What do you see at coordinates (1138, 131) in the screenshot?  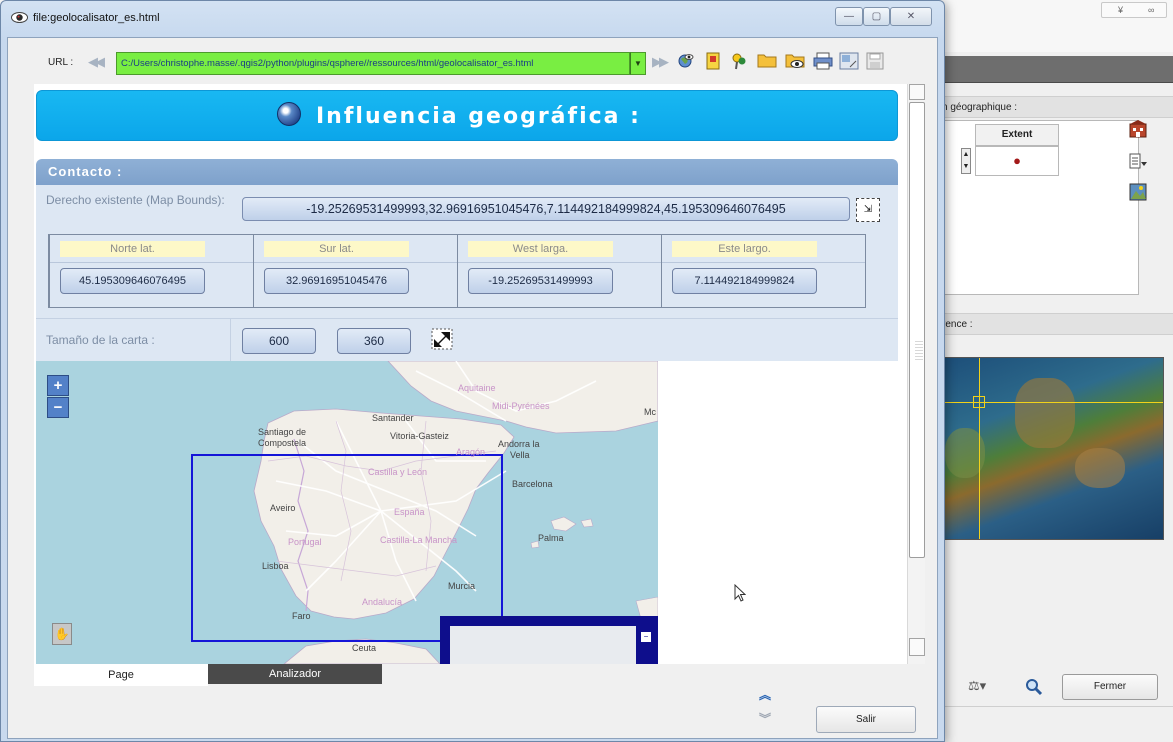 I see `building-icon` at bounding box center [1138, 131].